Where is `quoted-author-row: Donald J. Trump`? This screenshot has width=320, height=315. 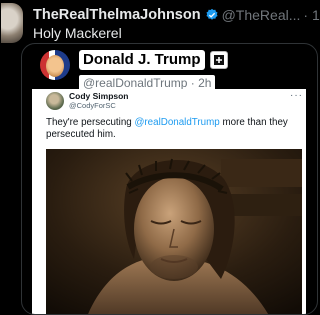
quoted-author-row: Donald J. Trump is located at coordinates (153, 60).